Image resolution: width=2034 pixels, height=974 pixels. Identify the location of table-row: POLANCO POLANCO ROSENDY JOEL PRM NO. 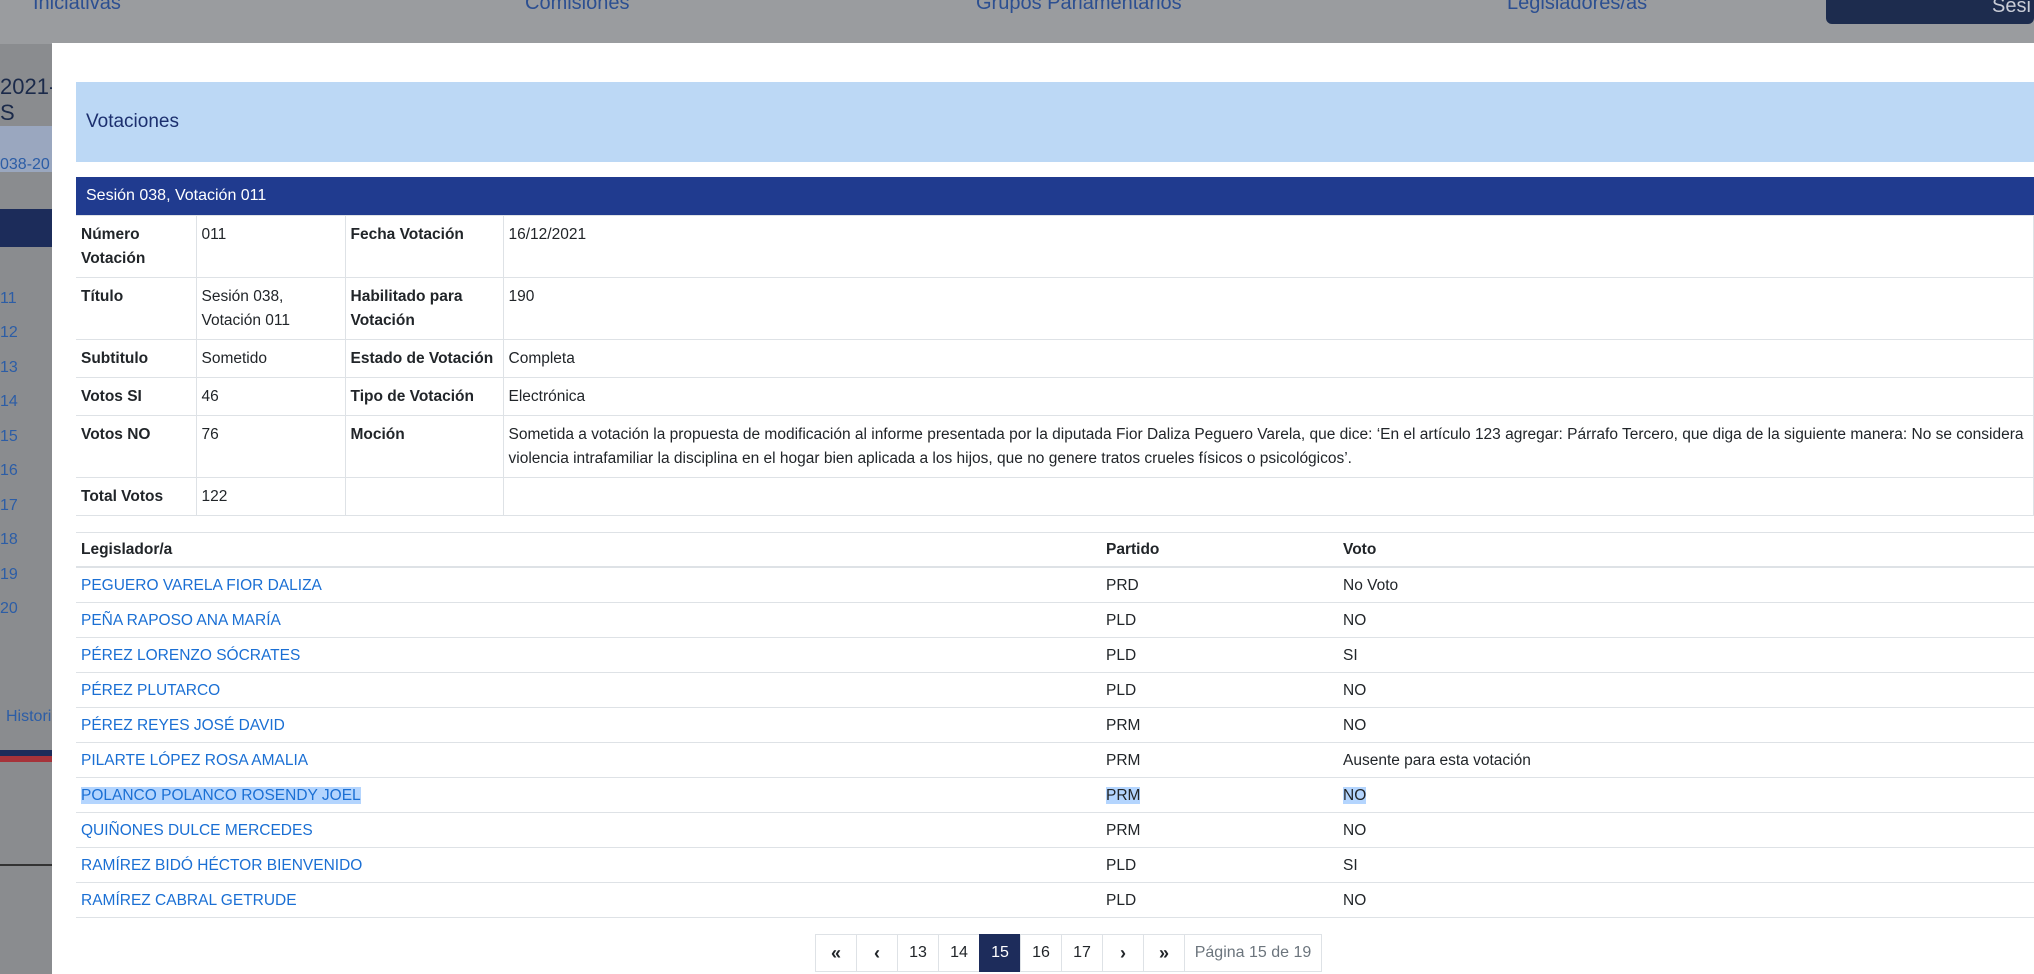
(1055, 795).